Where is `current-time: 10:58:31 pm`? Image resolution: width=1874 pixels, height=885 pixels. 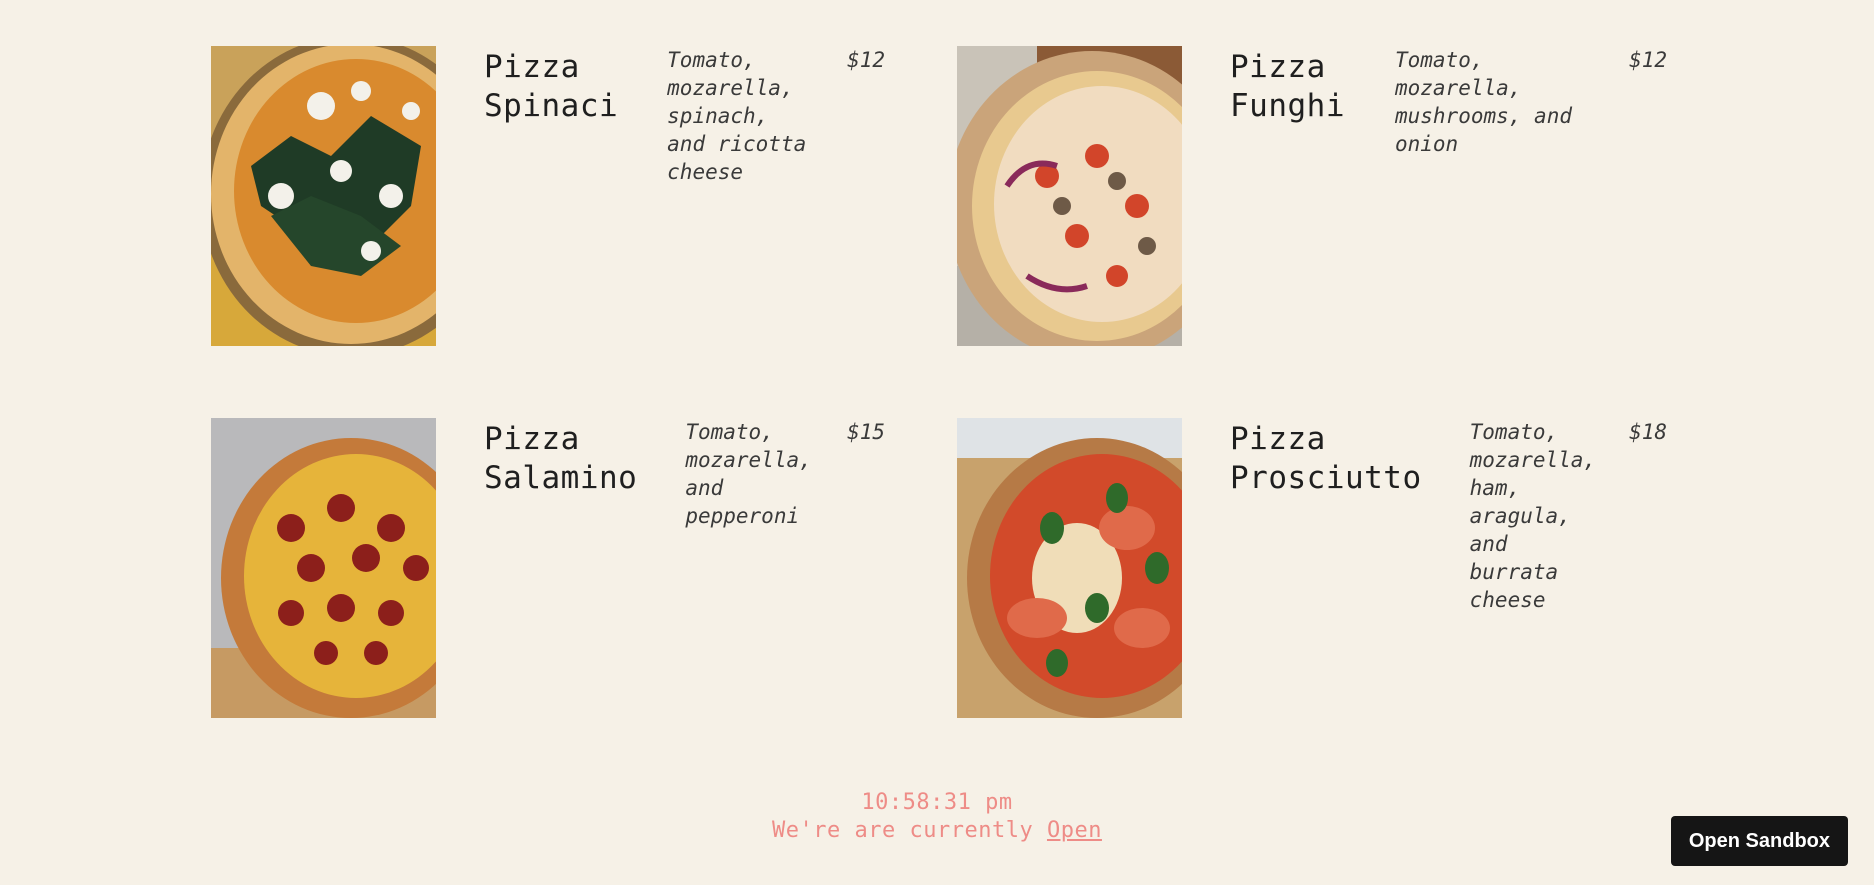 current-time: 10:58:31 pm is located at coordinates (937, 802).